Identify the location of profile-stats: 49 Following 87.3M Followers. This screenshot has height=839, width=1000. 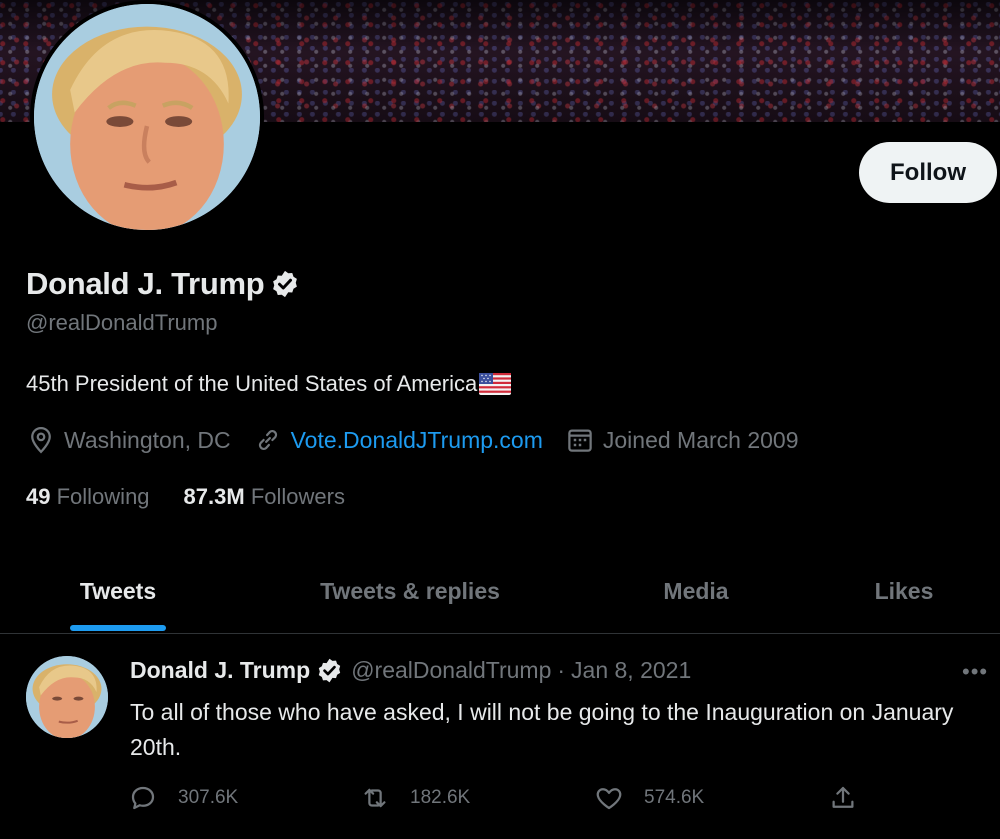
(202, 497).